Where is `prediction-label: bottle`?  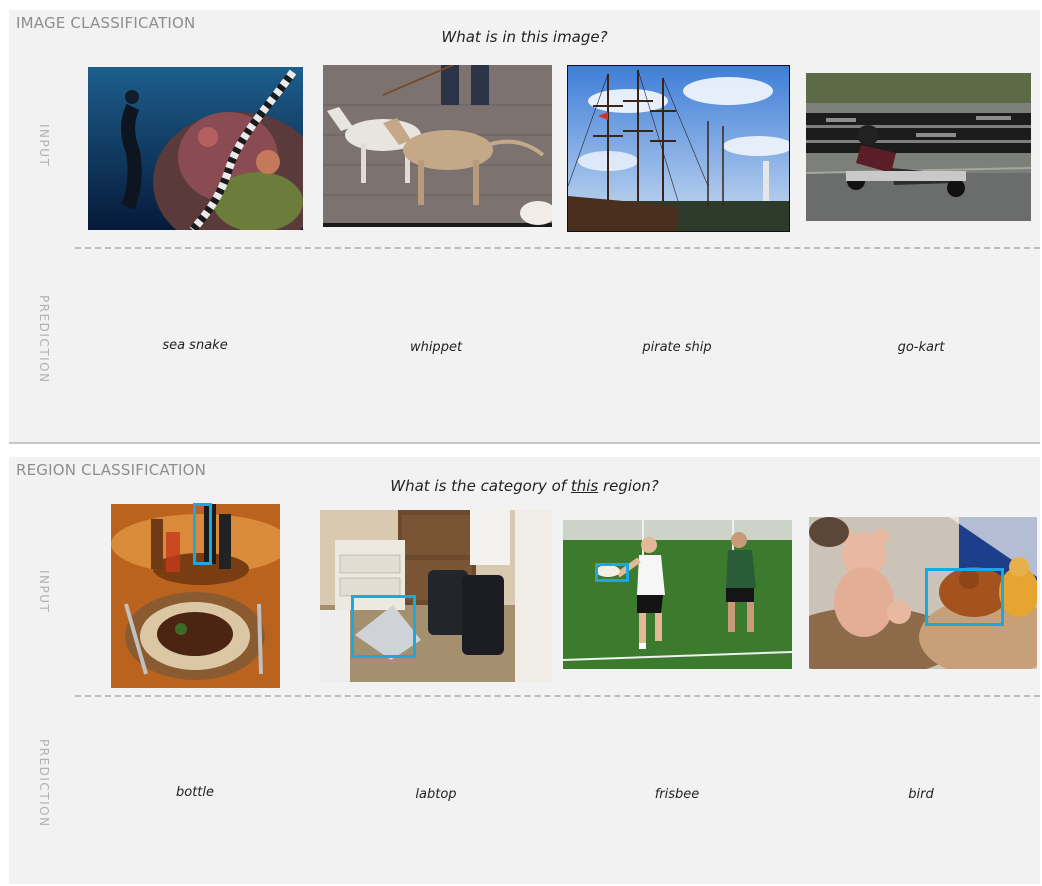
prediction-label: bottle is located at coordinates (194, 792).